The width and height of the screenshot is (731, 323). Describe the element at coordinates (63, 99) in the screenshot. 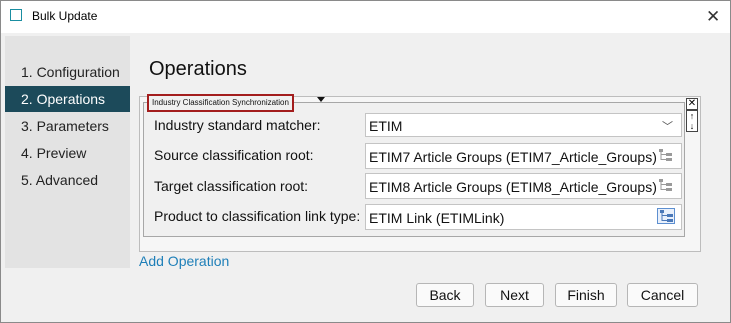

I see `sidebar-item-label: 2. Operations` at that location.